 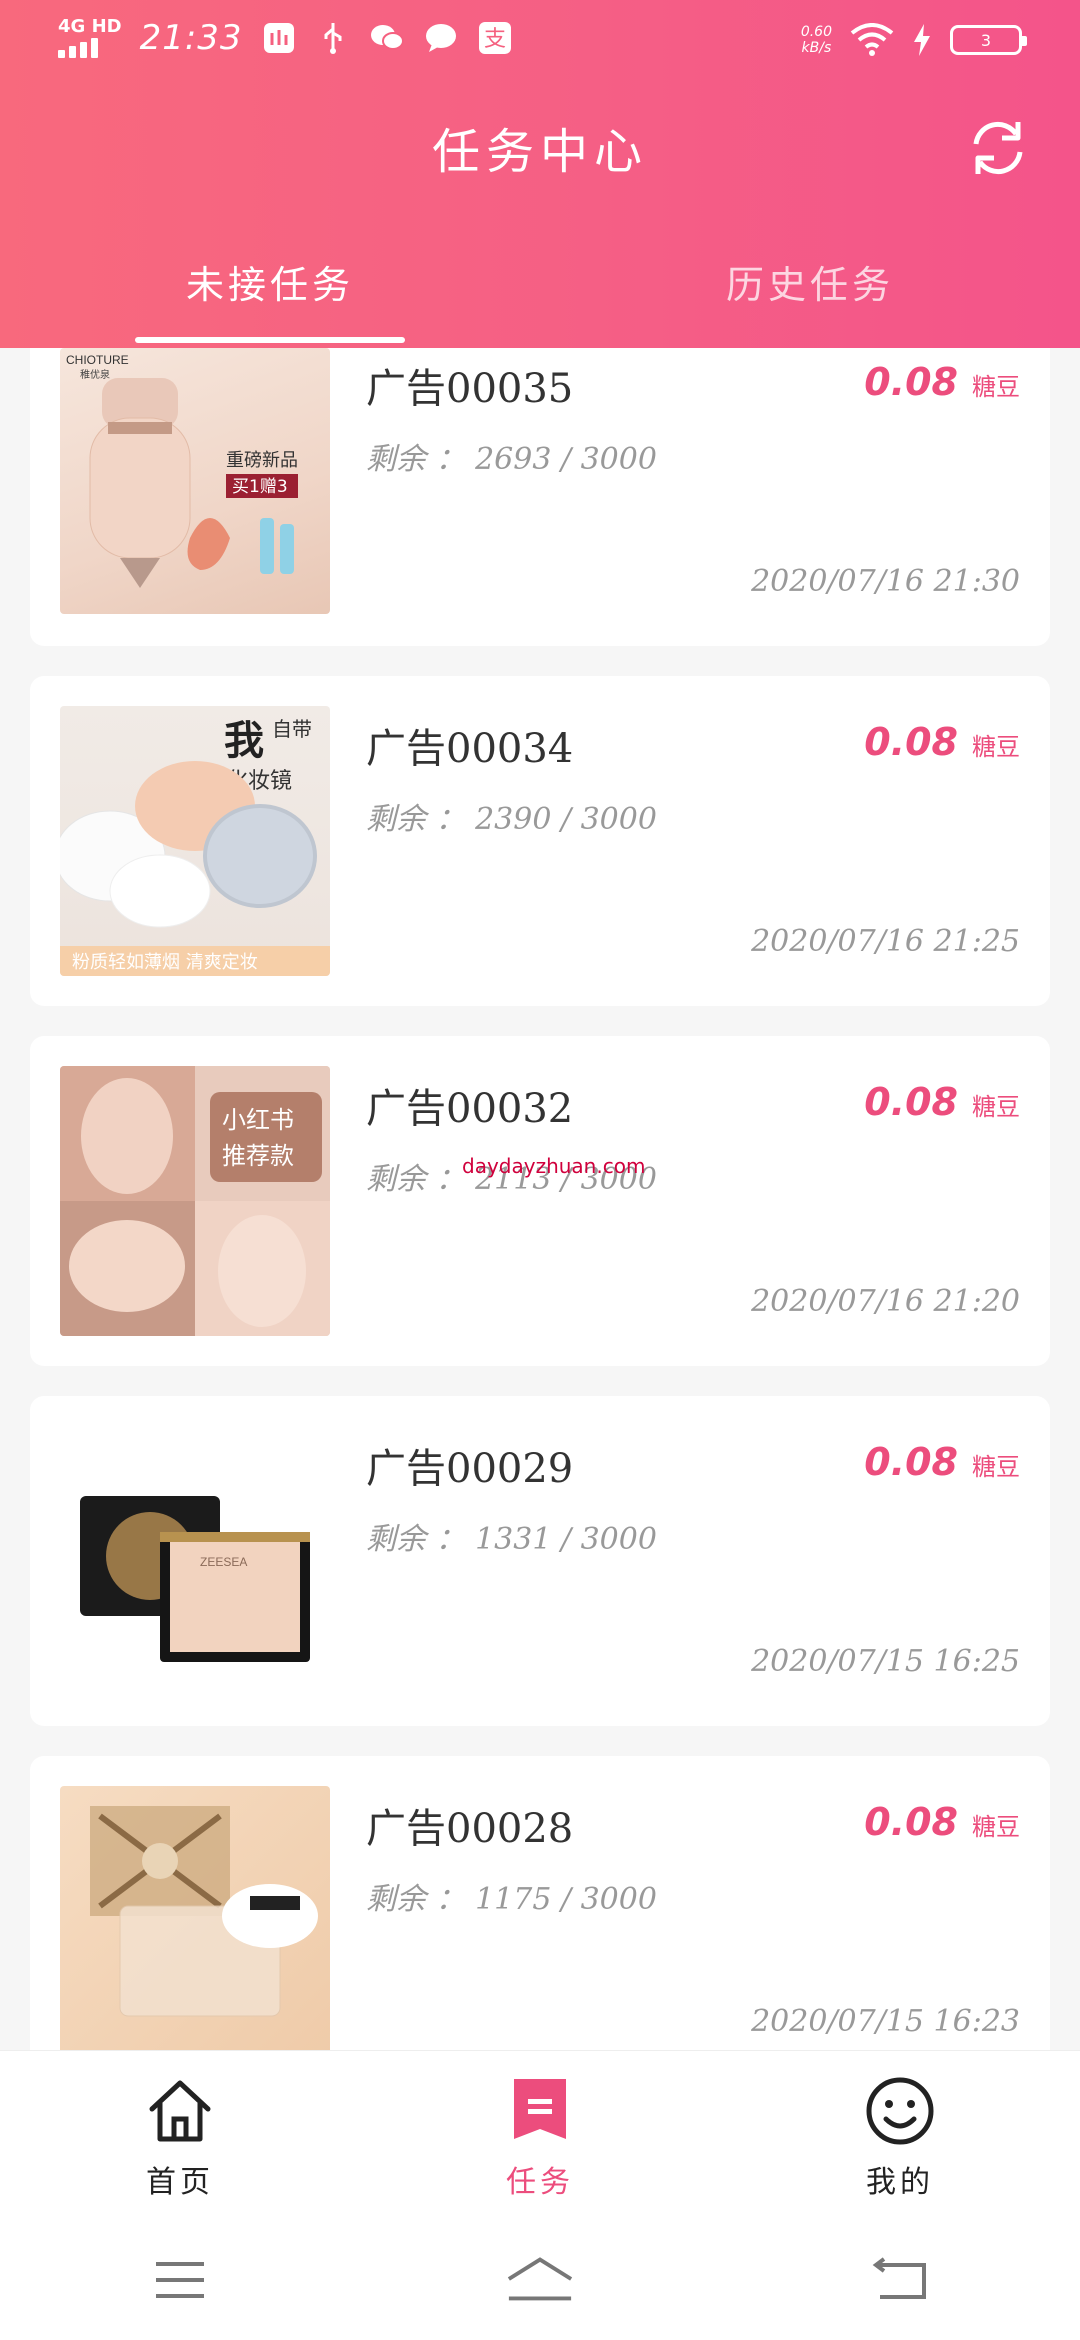 What do you see at coordinates (900, 2182) in the screenshot?
I see `nav-profile-label: 我的` at bounding box center [900, 2182].